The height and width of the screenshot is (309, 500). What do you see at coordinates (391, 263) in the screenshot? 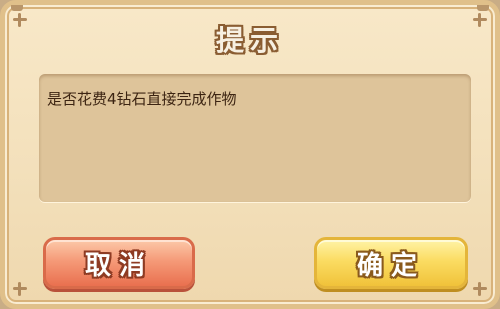
I see `confirm-button: 确定` at bounding box center [391, 263].